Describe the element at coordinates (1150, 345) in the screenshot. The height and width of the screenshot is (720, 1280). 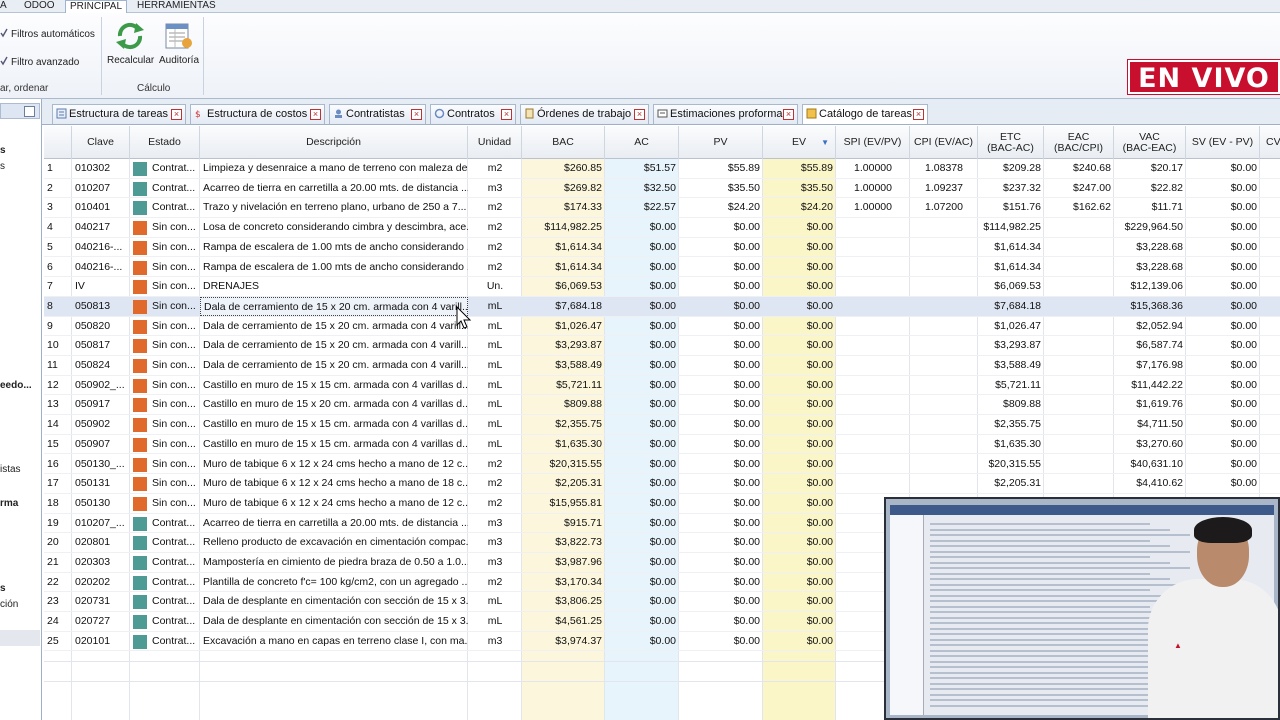
I see `vac-cell: $6,587.74` at that location.